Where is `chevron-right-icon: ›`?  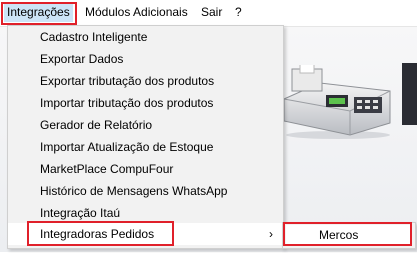 chevron-right-icon: › is located at coordinates (271, 234).